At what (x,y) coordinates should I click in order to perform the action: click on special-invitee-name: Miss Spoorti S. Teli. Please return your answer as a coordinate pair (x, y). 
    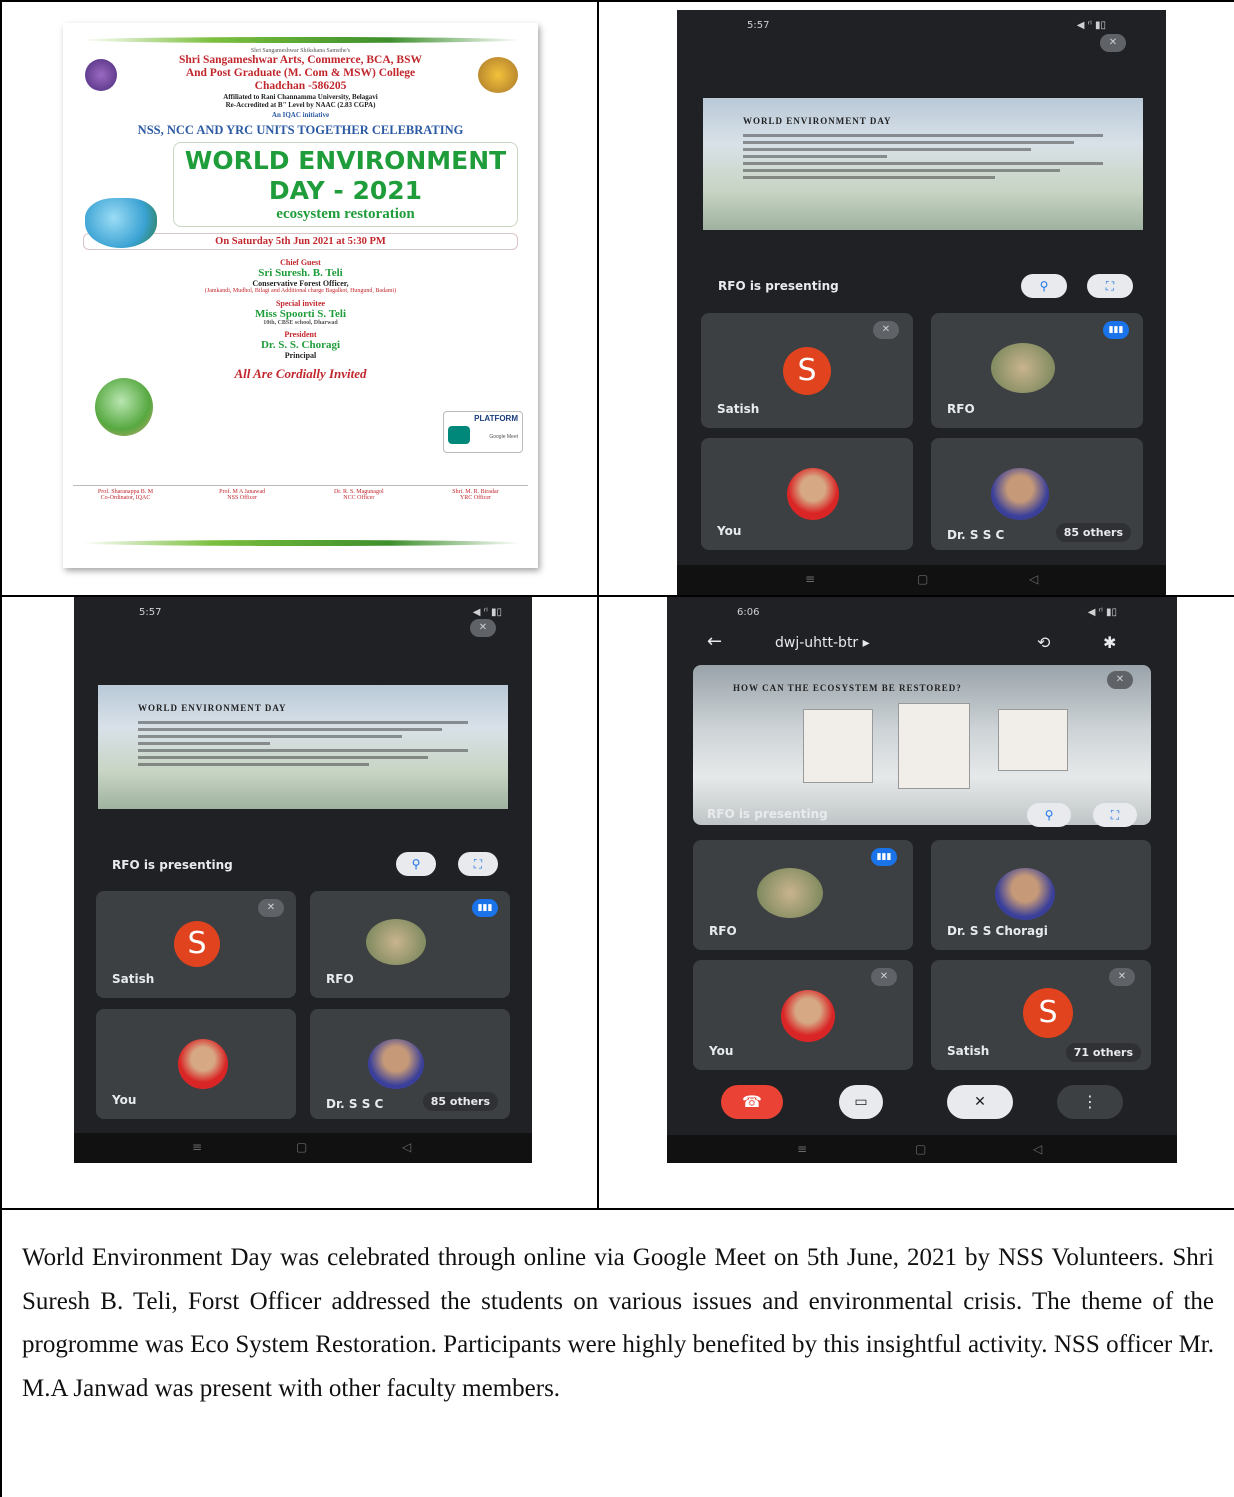
    Looking at the image, I should click on (300, 314).